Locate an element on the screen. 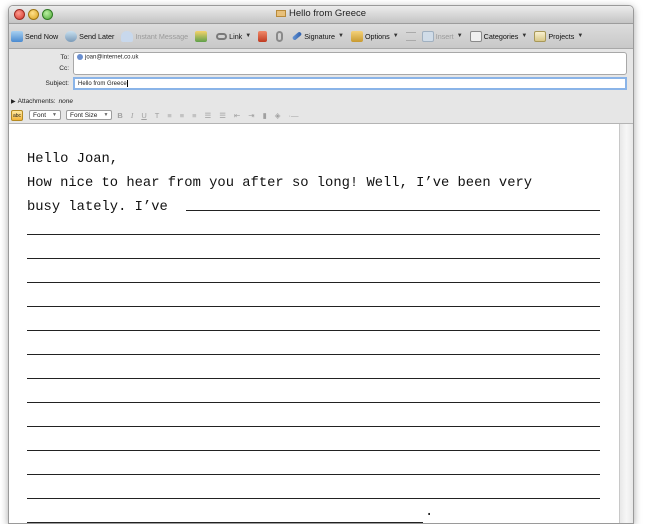 This screenshot has height=524, width=647. italic-button: I is located at coordinates (132, 115).